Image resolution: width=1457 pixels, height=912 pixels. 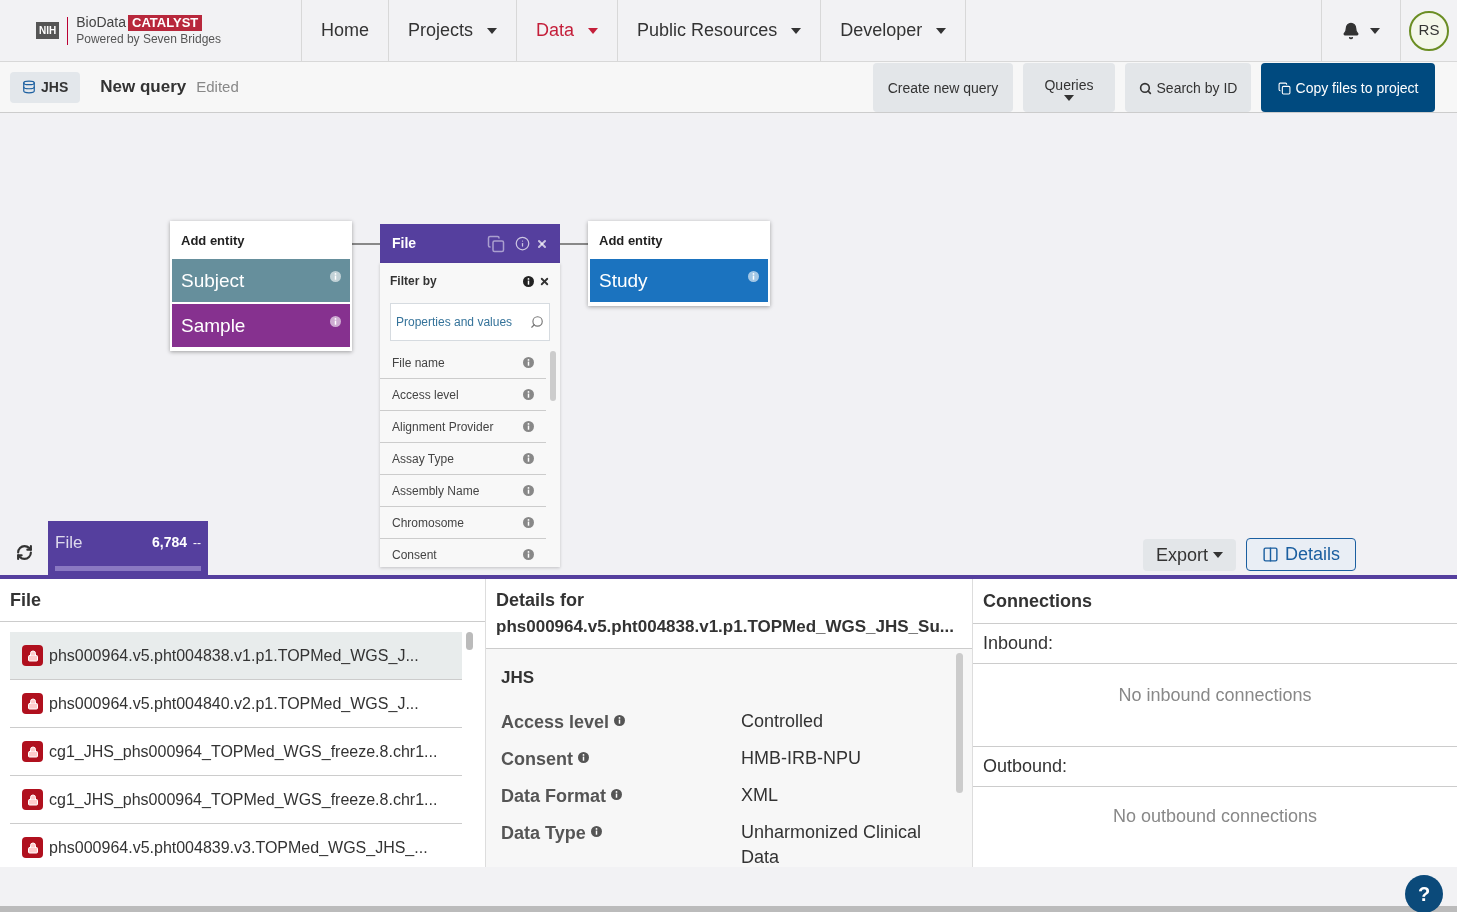 I want to click on toolbar-button: Copy files to project, so click(x=1348, y=87).